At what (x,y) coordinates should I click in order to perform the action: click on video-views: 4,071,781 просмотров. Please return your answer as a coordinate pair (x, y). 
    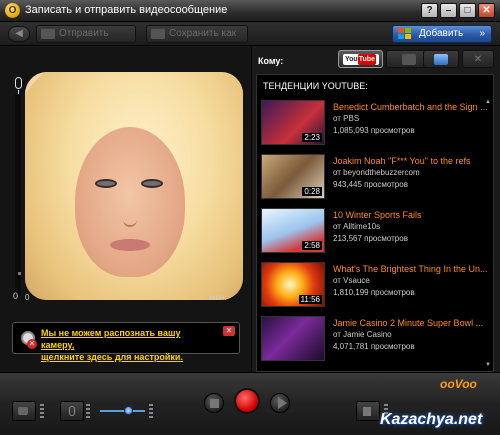
    Looking at the image, I should click on (374, 346).